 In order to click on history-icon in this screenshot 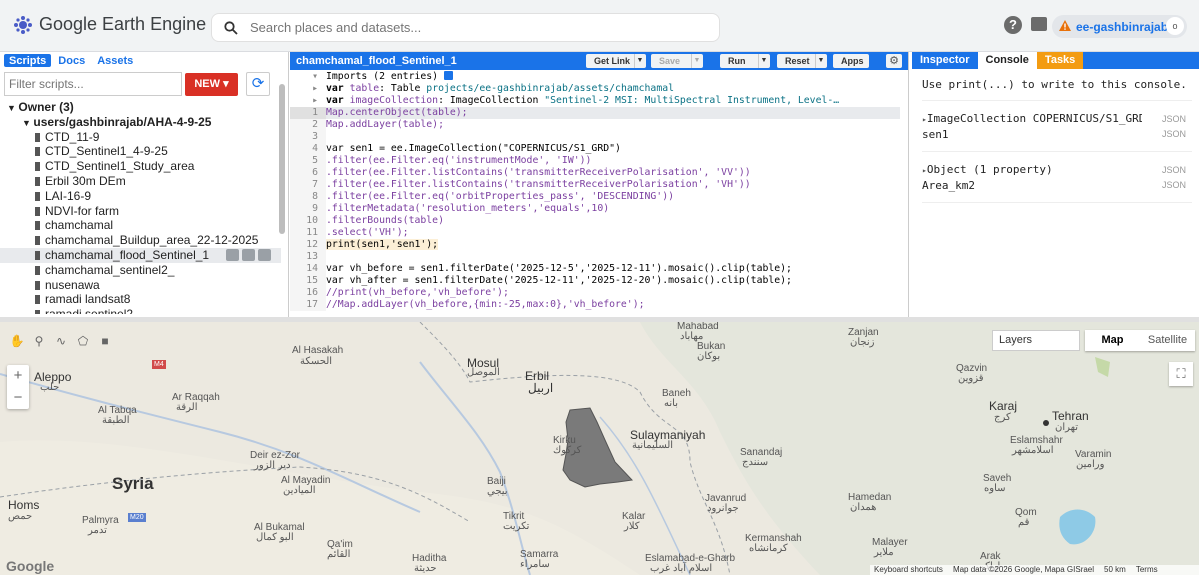, I will do `click(232, 254)`.